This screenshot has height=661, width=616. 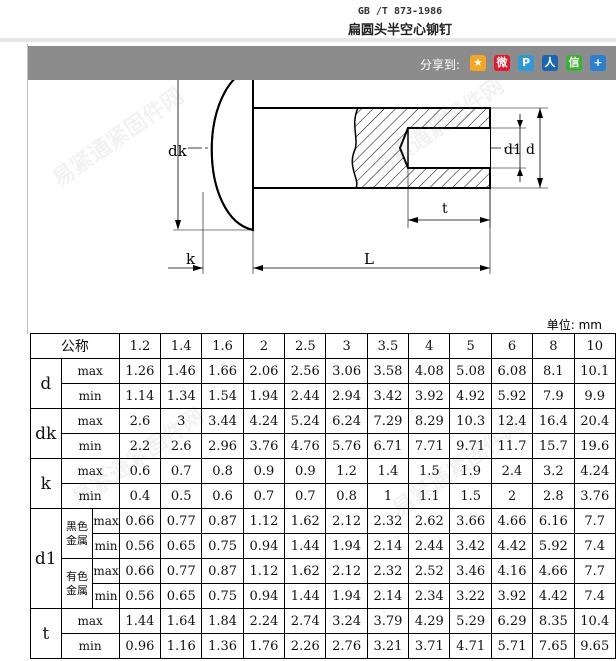 What do you see at coordinates (550, 63) in the screenshot?
I see `renren-icon: 人` at bounding box center [550, 63].